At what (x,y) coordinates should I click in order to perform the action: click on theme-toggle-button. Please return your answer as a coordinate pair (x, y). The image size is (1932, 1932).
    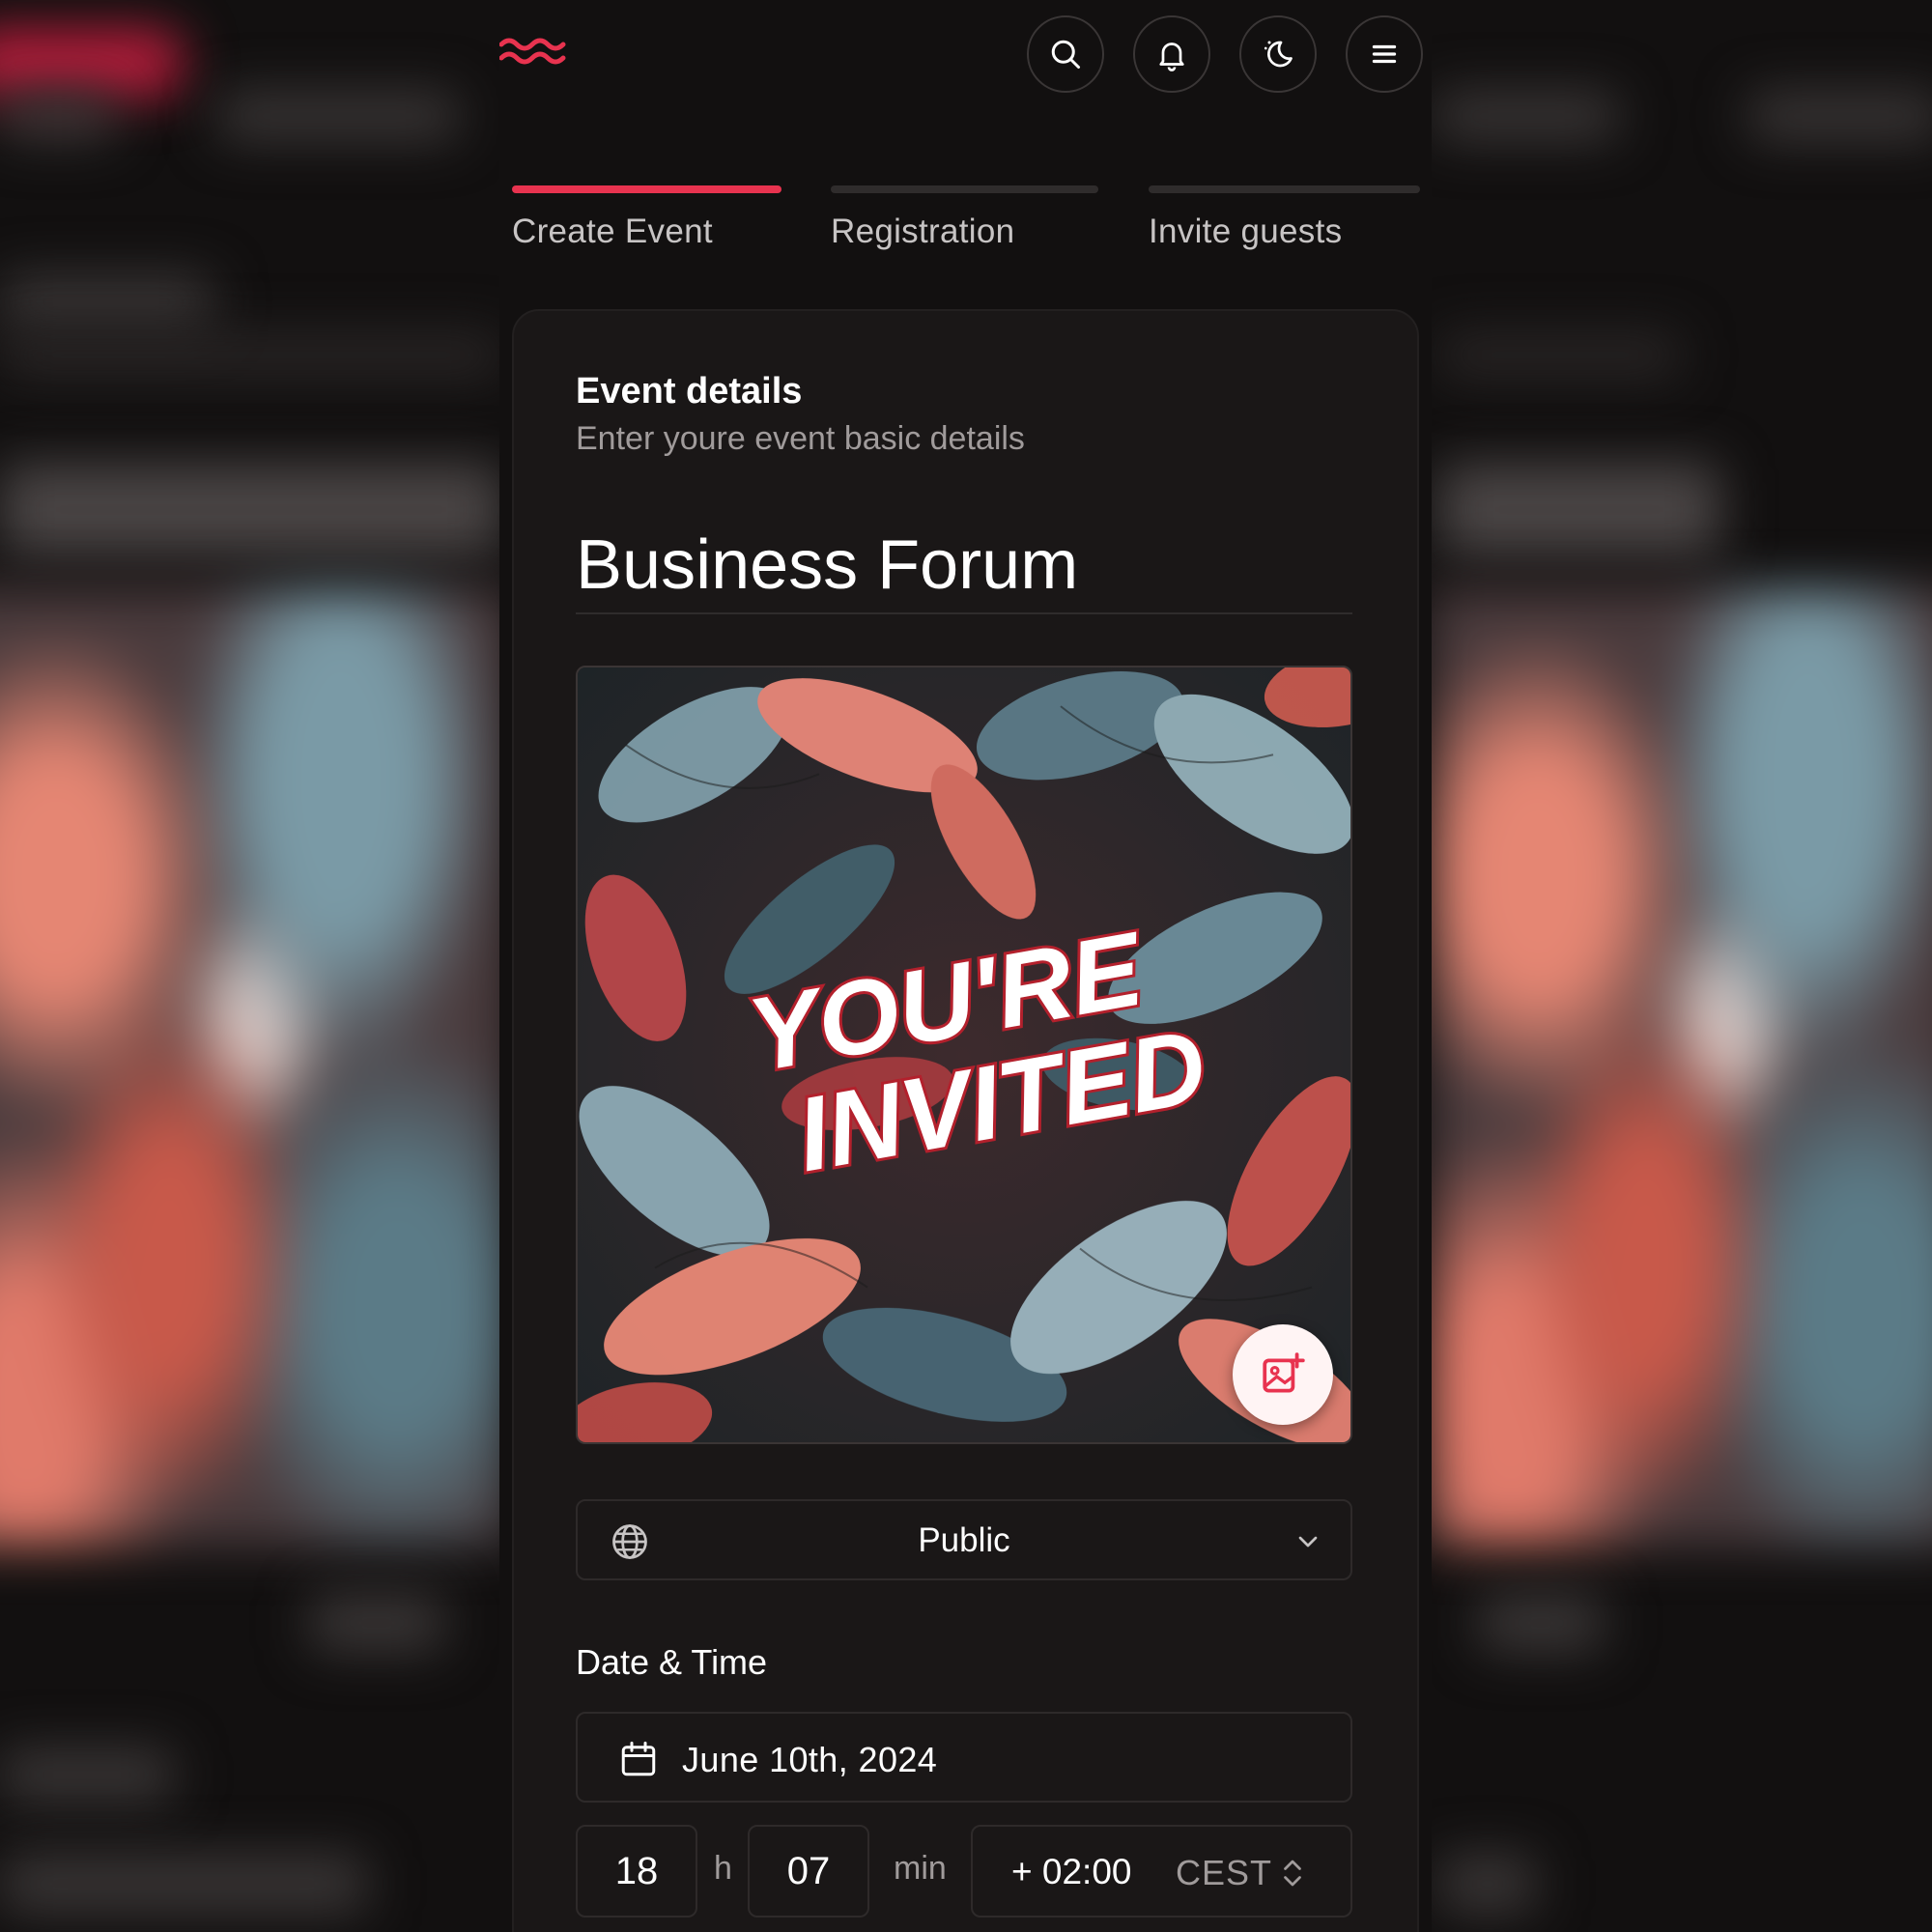
    Looking at the image, I should click on (1278, 54).